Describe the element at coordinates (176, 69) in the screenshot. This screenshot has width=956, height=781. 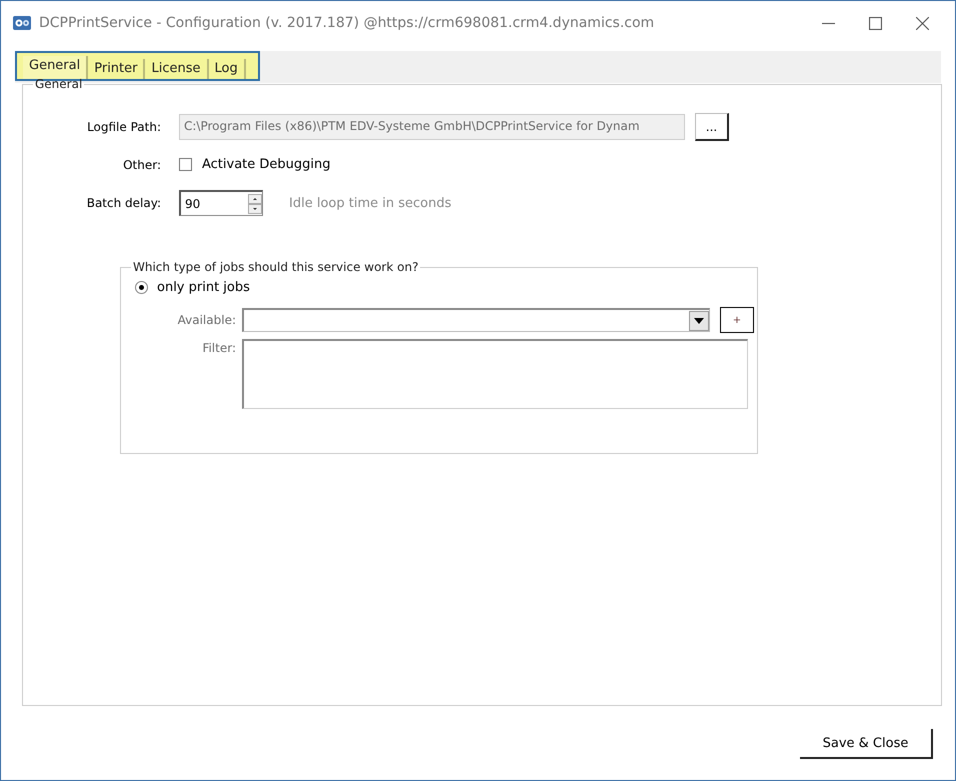
I see `tab: License` at that location.